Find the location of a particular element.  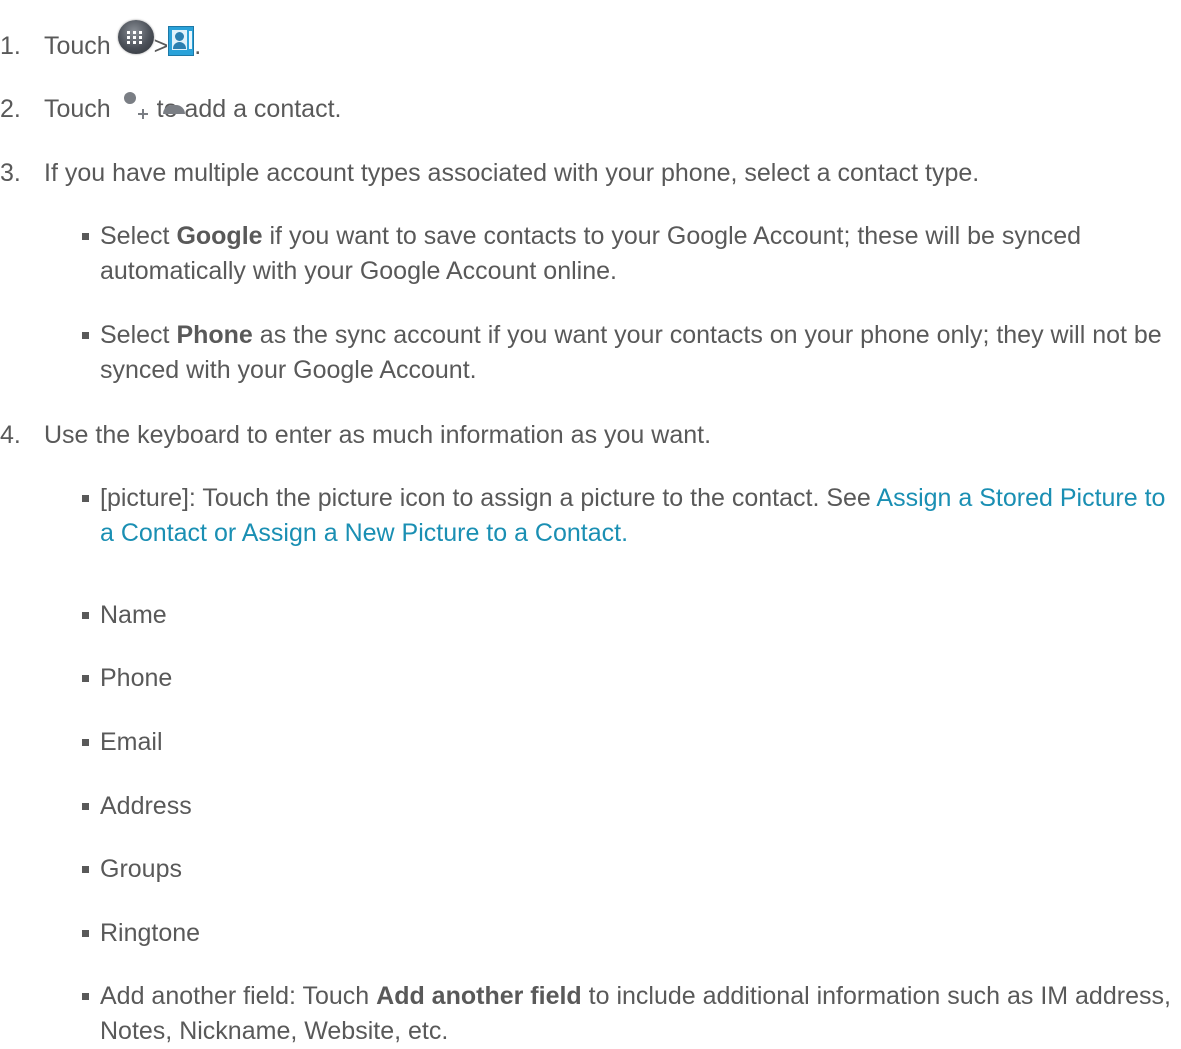

apps-icon is located at coordinates (135, 37).